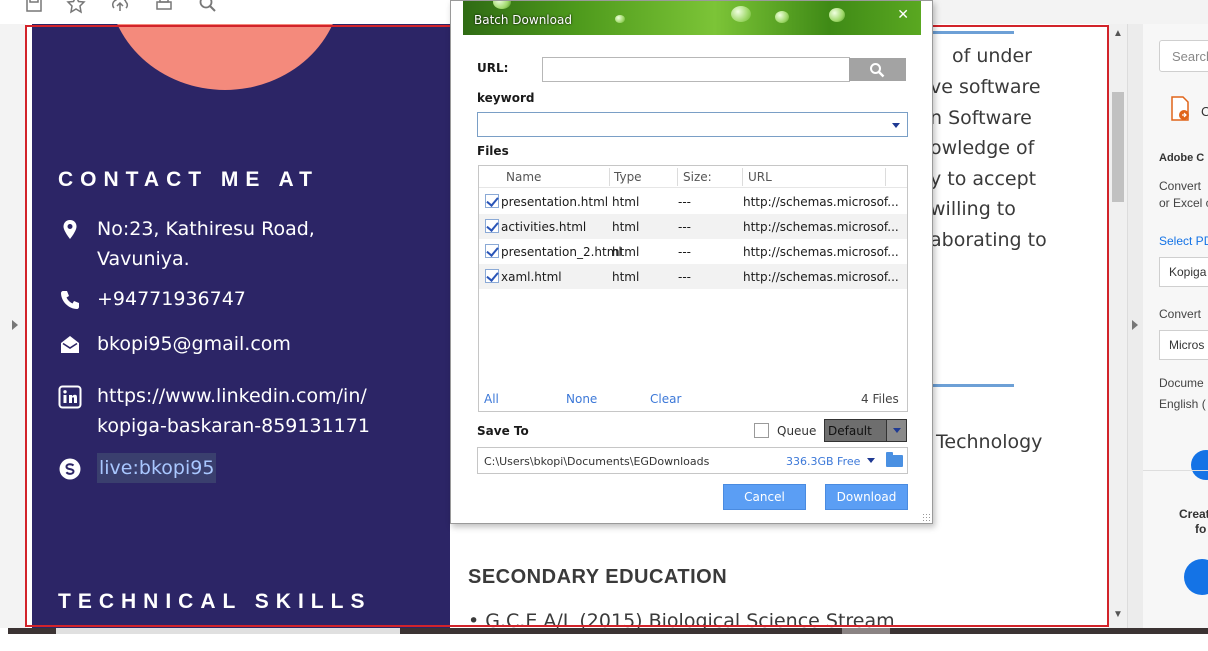 This screenshot has width=1208, height=651. What do you see at coordinates (989, 442) in the screenshot?
I see `technology-fragment: Technology` at bounding box center [989, 442].